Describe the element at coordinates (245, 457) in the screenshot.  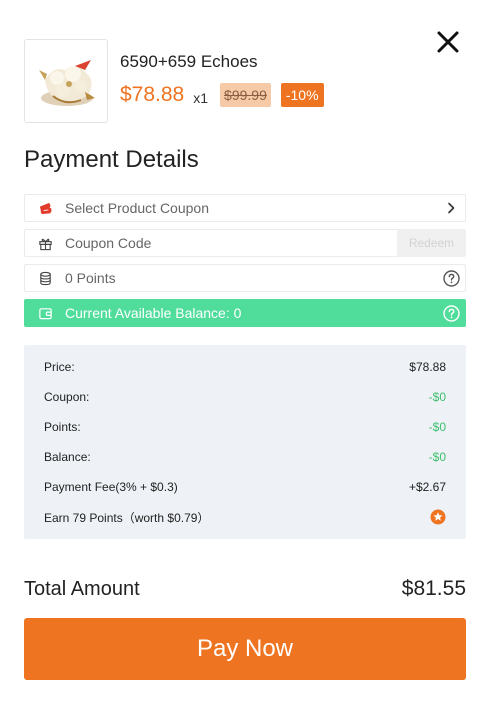
I see `summary-balance-line: Balance: -$0` at that location.